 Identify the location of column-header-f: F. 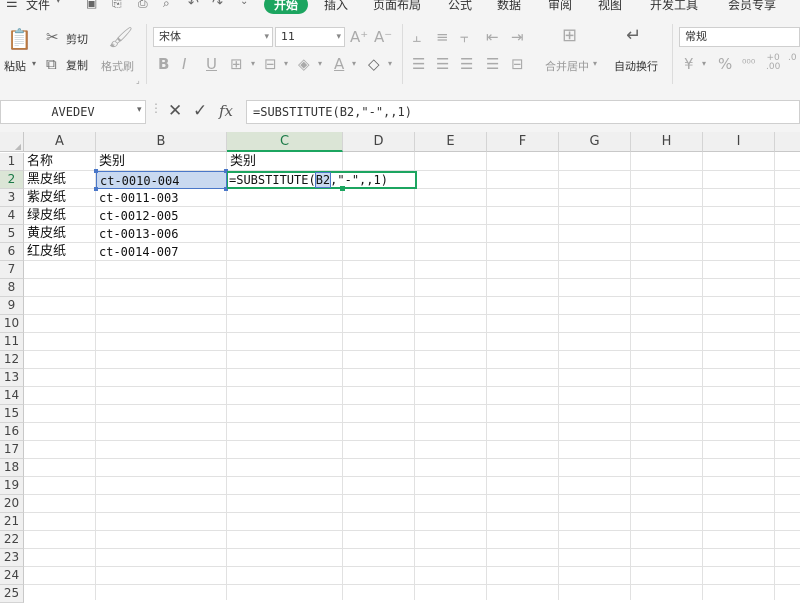
(523, 142).